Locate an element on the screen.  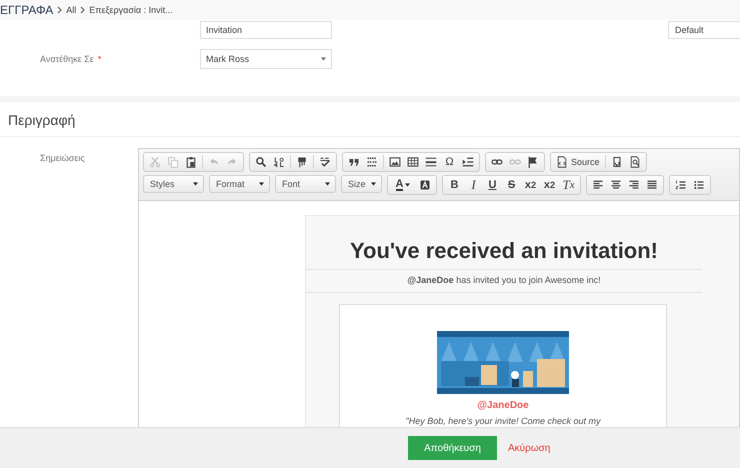
sender-name: @JaneDoe is located at coordinates (503, 405).